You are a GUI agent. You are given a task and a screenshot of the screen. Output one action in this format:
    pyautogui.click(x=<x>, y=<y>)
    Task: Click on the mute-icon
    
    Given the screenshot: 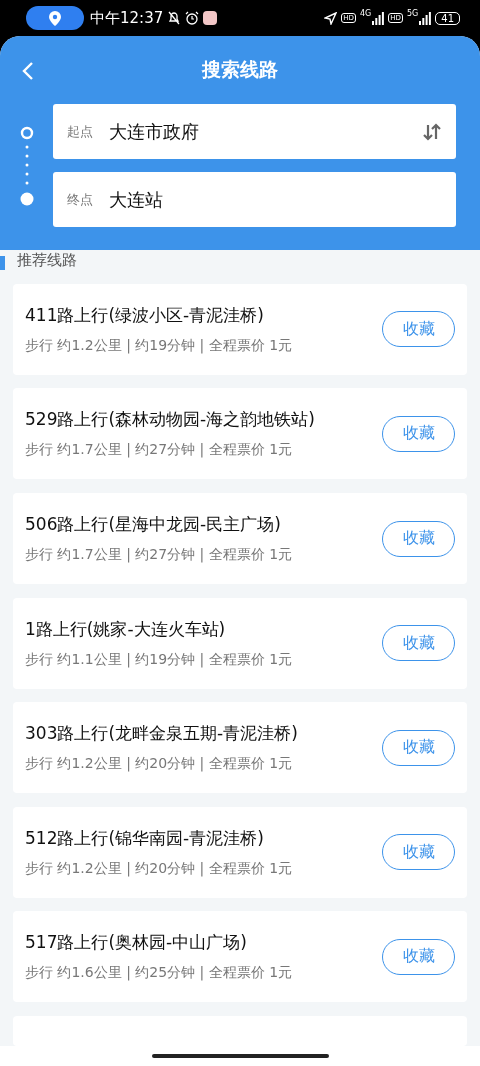 What is the action you would take?
    pyautogui.click(x=174, y=18)
    